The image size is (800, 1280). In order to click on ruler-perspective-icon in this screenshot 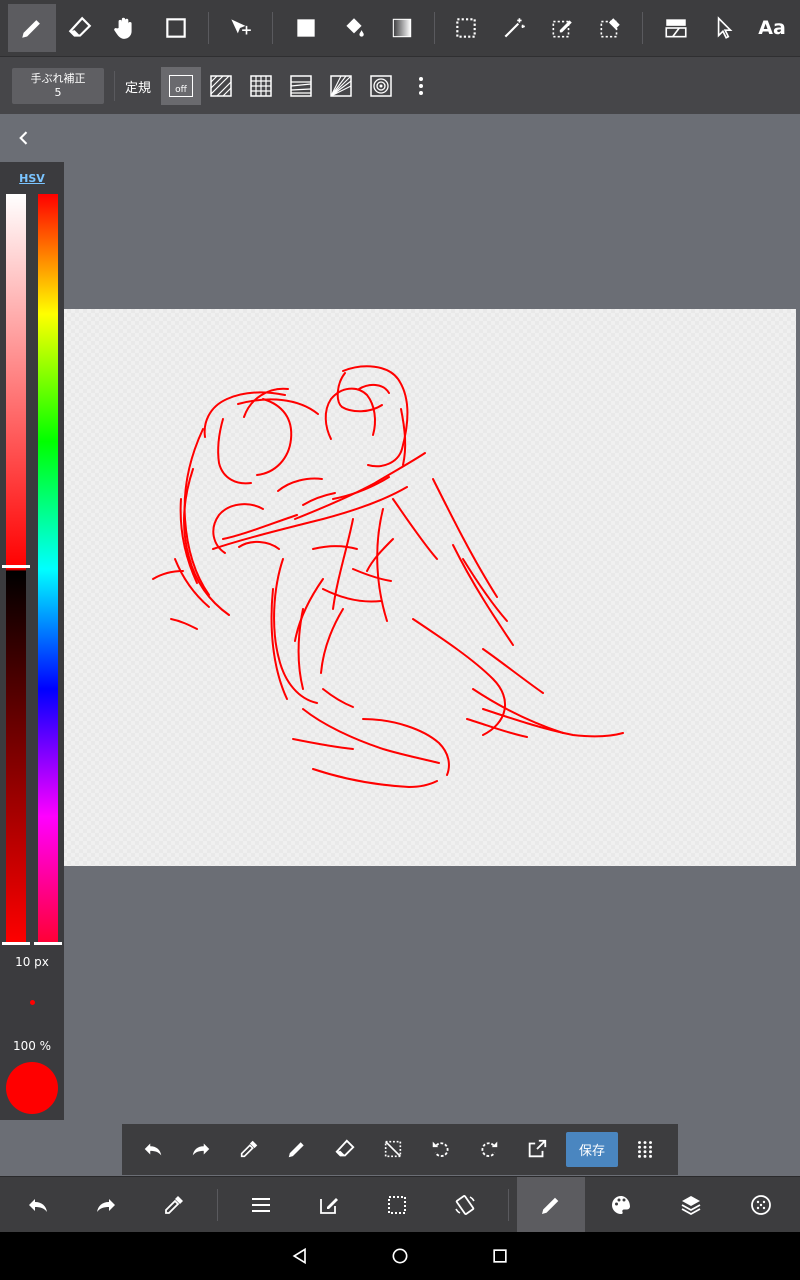, I will do `click(341, 86)`.